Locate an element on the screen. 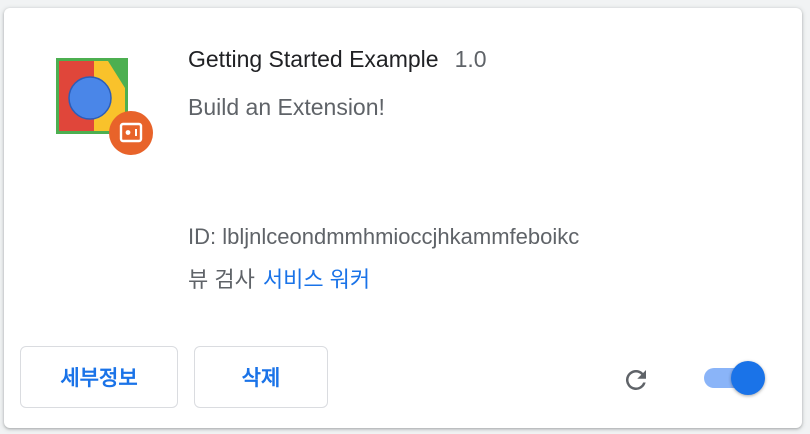 Image resolution: width=810 pixels, height=434 pixels. remove-button: 삭제 is located at coordinates (261, 377).